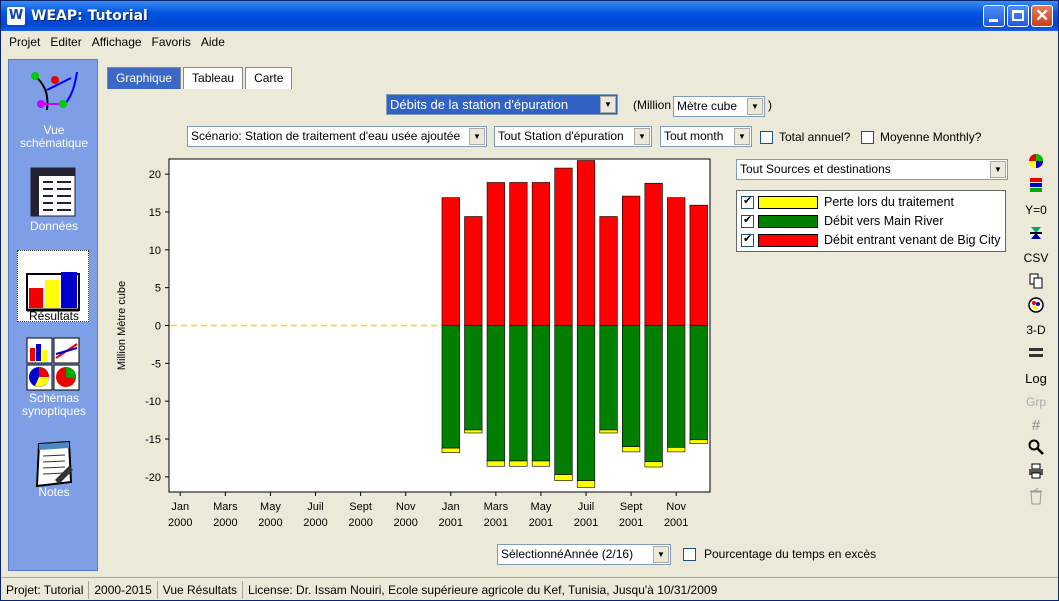 This screenshot has height=601, width=1059. What do you see at coordinates (315, 507) in the screenshot?
I see `x-tick-label-month: Juil` at bounding box center [315, 507].